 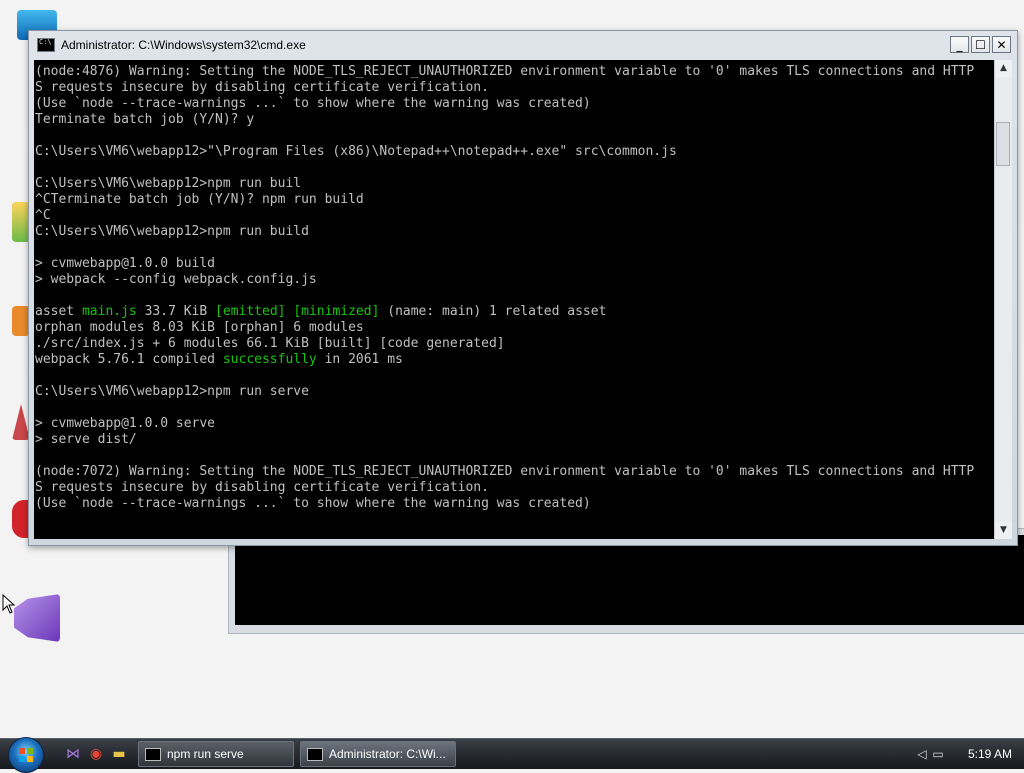 I want to click on scroll-thumb, so click(x=1003, y=144).